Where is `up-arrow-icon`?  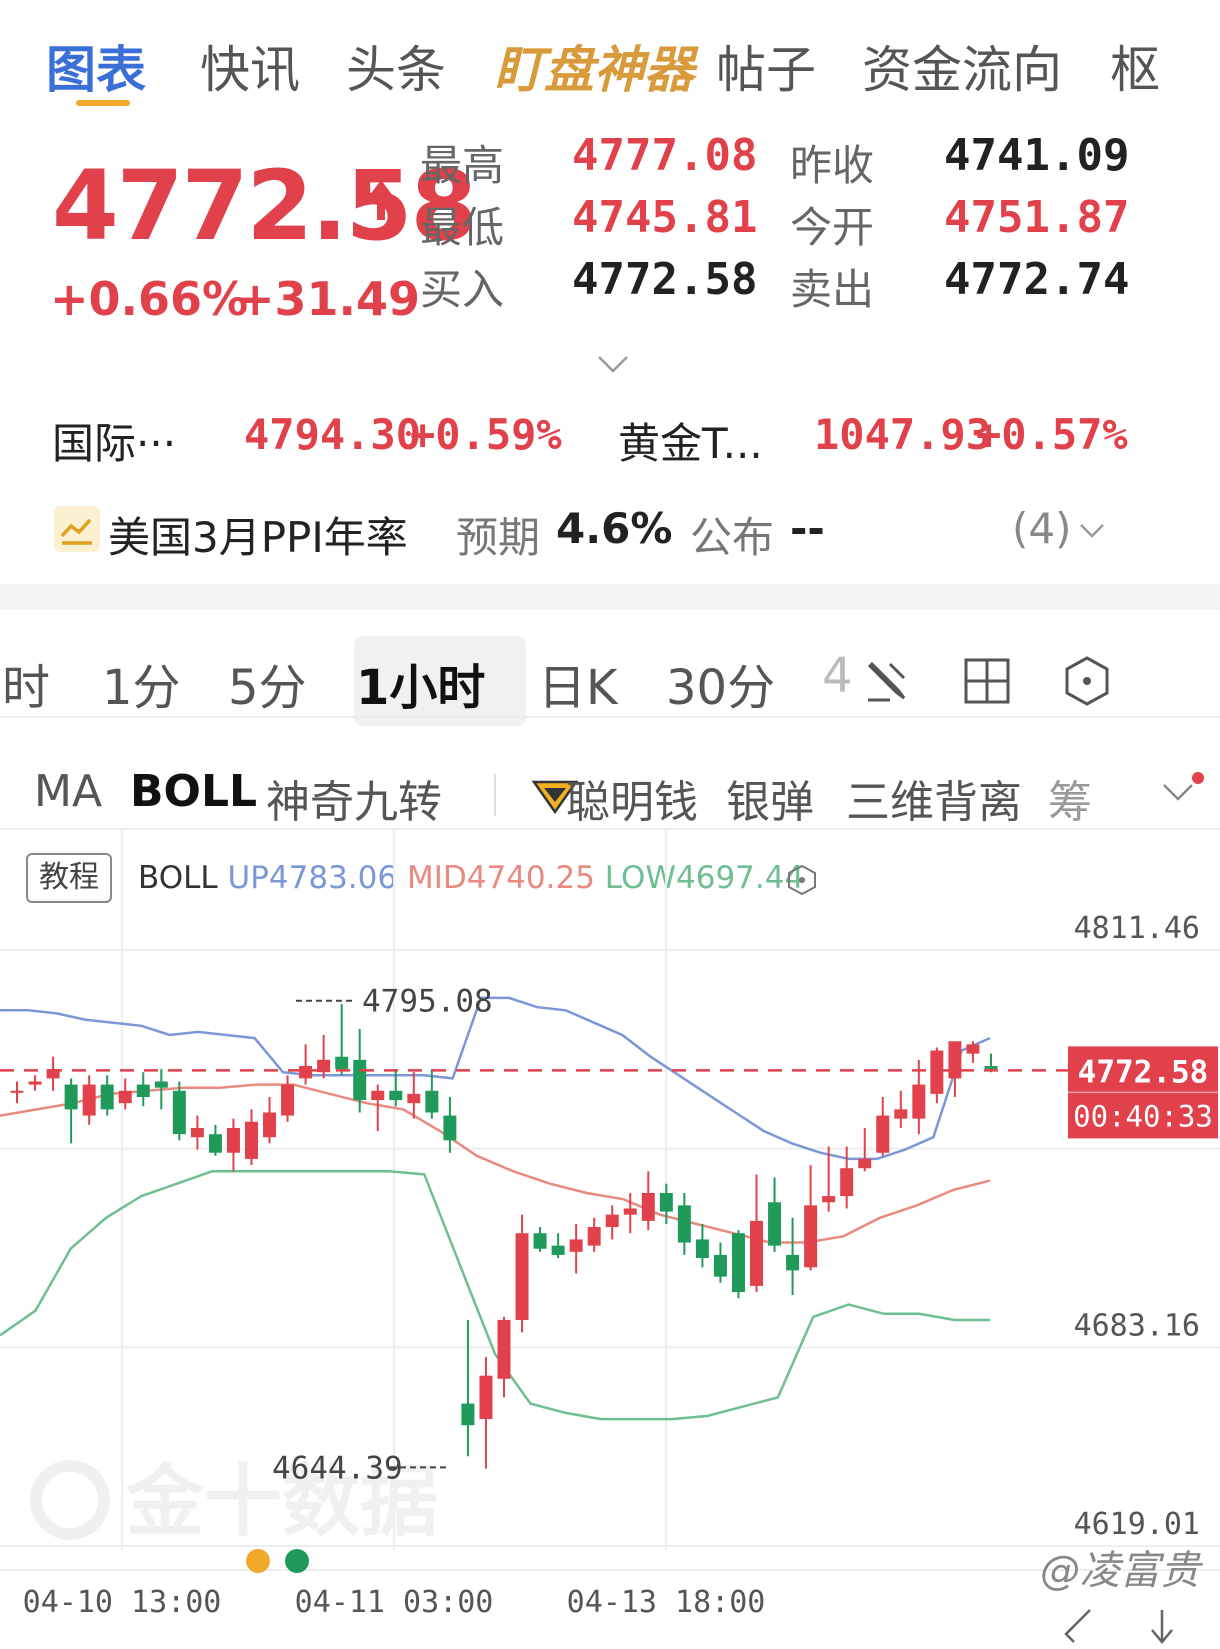 up-arrow-icon is located at coordinates (381, 200).